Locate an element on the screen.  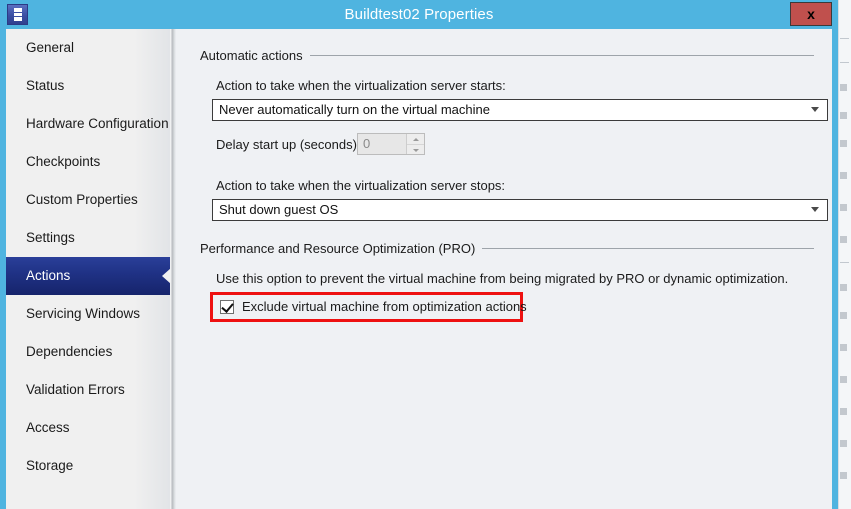
sidebar-item-storage: Storage is located at coordinates (88, 466).